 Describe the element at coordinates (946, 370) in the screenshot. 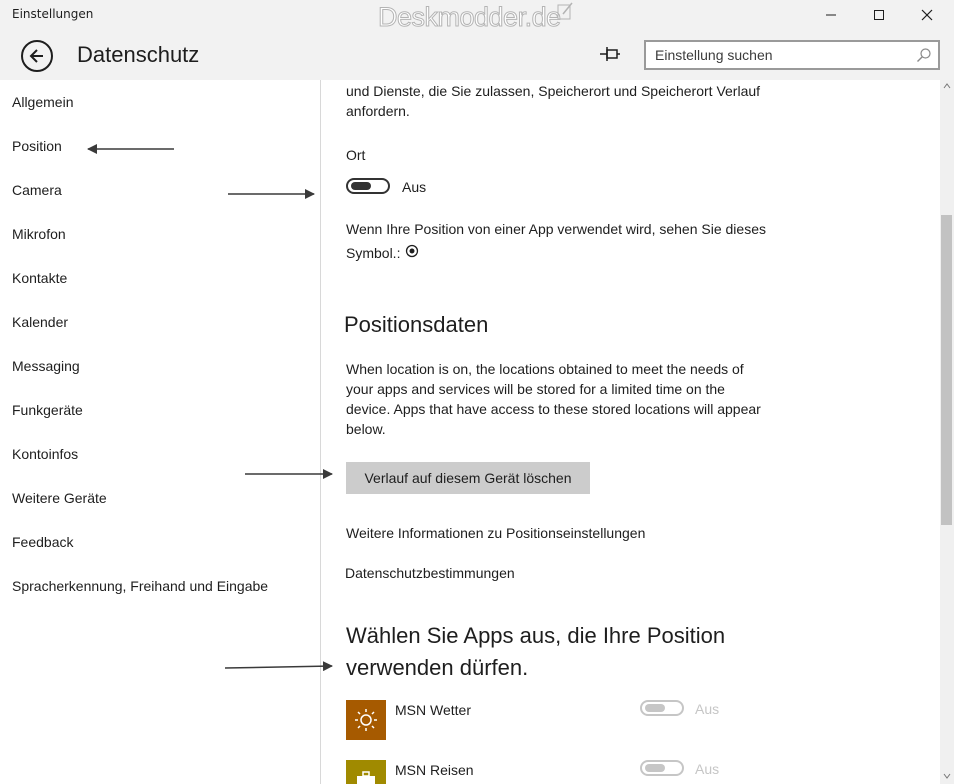

I see `scroll-thumb` at that location.